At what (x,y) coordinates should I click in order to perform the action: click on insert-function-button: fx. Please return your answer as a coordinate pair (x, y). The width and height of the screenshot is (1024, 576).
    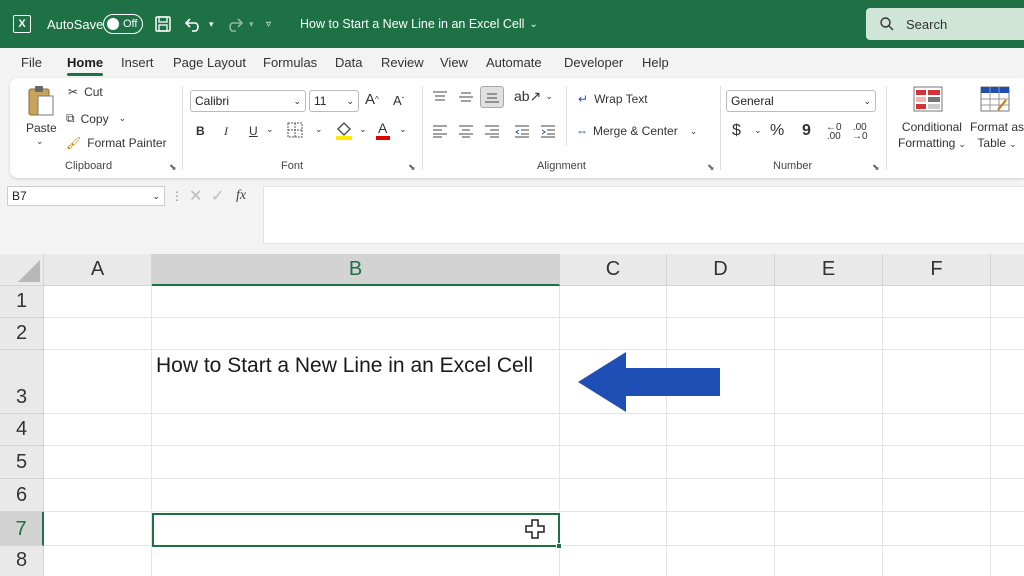
    Looking at the image, I should click on (241, 196).